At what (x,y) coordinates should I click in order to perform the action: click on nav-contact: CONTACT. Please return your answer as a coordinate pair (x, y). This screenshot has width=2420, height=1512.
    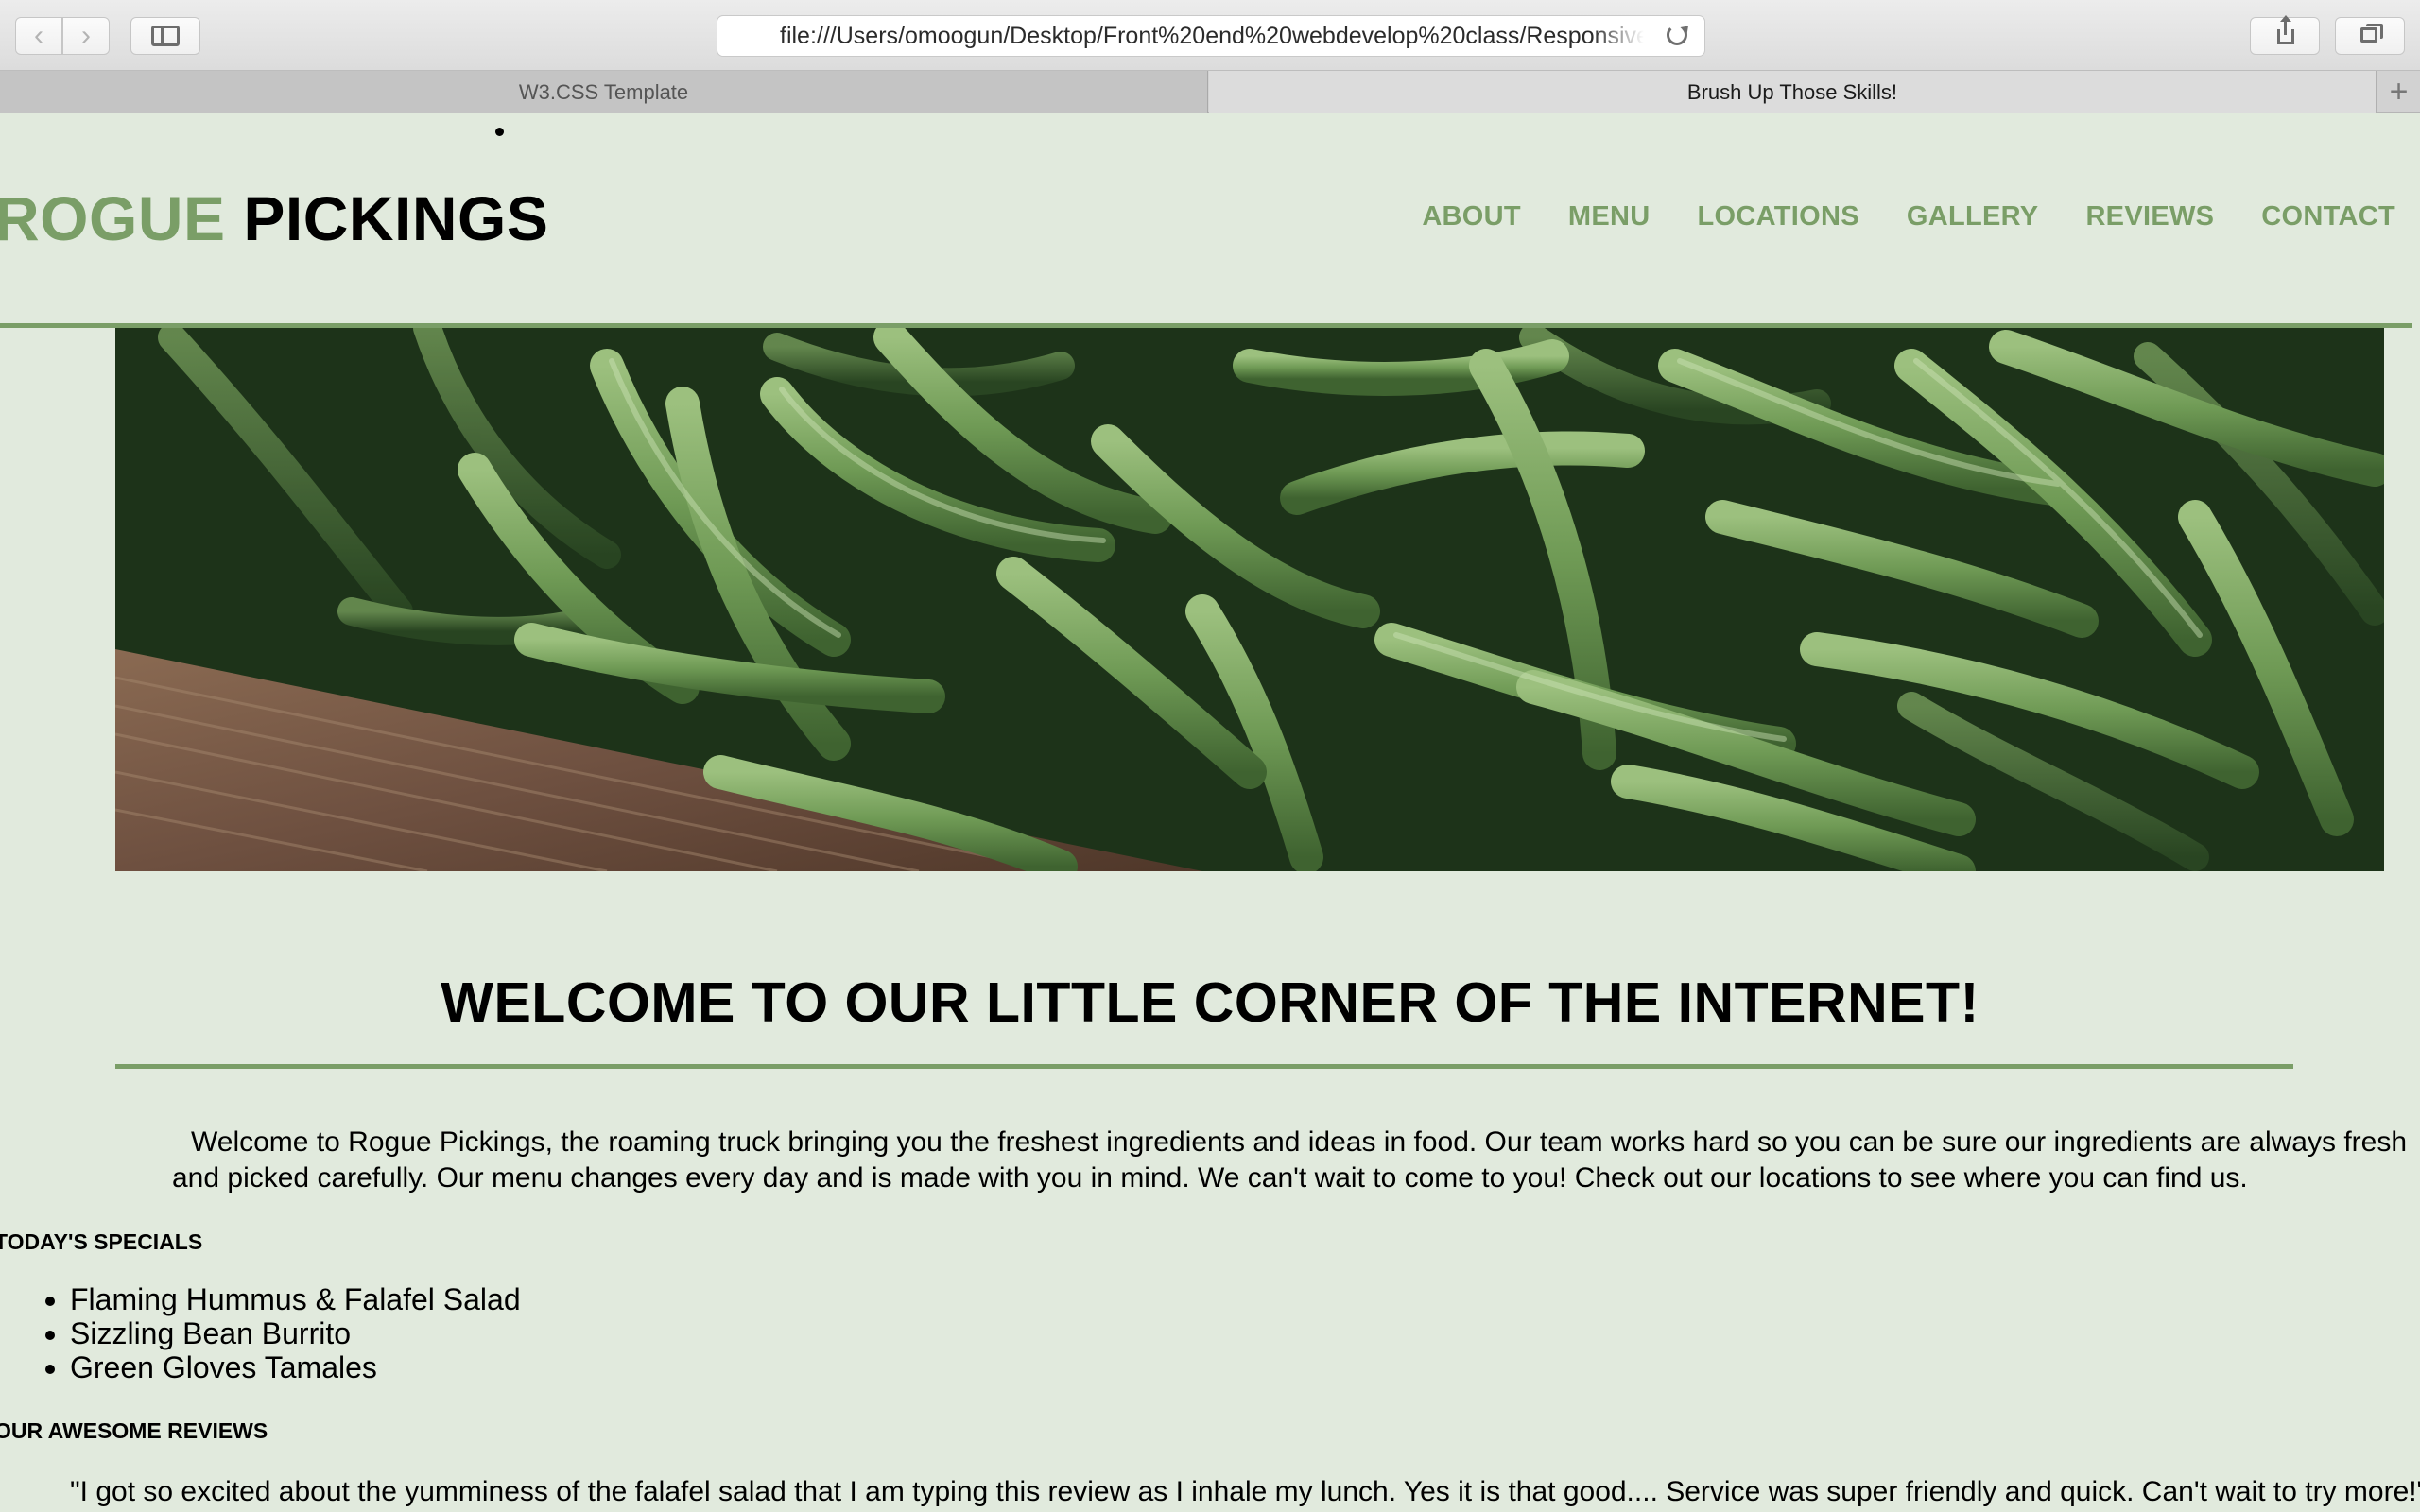
    Looking at the image, I should click on (2328, 216).